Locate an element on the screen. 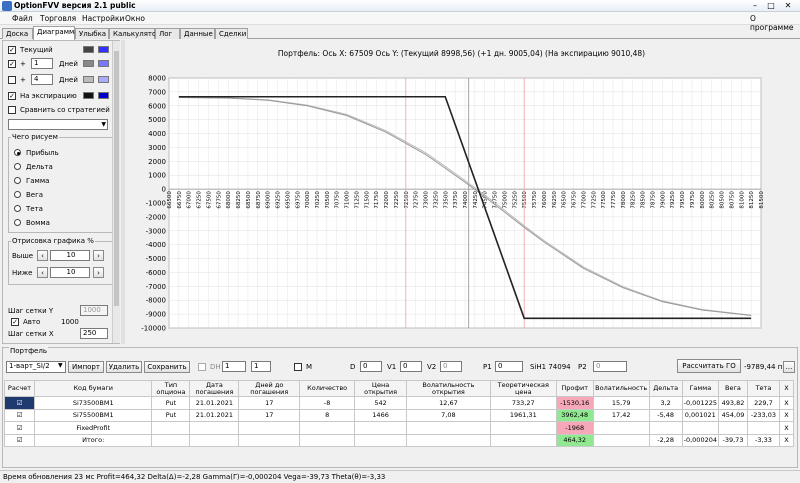  header-days: Дней до погашения is located at coordinates (269, 388).